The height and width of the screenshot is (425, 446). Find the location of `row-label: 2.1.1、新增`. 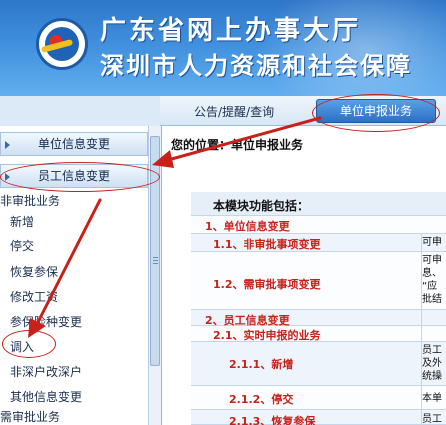

row-label: 2.1.1、新增 is located at coordinates (261, 364).